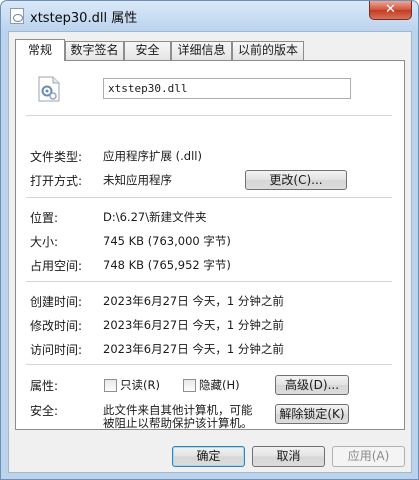  I want to click on attributes-label: 属性:, so click(44, 386).